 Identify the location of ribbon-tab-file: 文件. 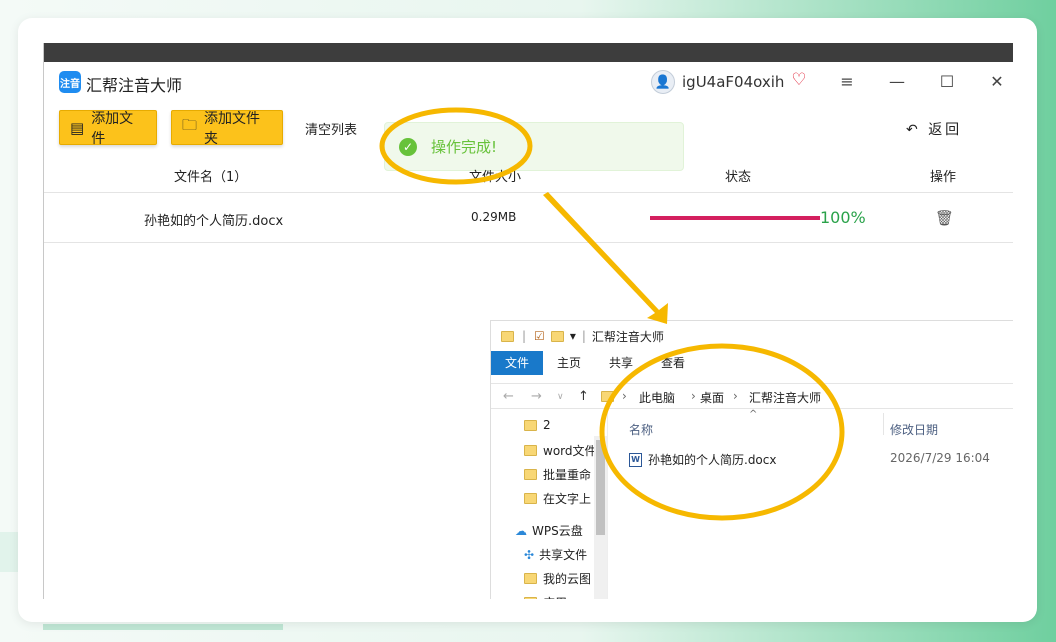
(517, 363).